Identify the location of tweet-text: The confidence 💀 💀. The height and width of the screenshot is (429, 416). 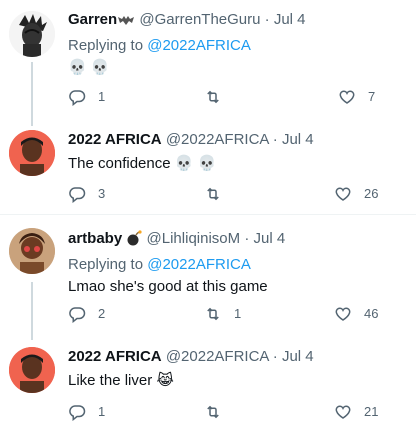
(142, 163).